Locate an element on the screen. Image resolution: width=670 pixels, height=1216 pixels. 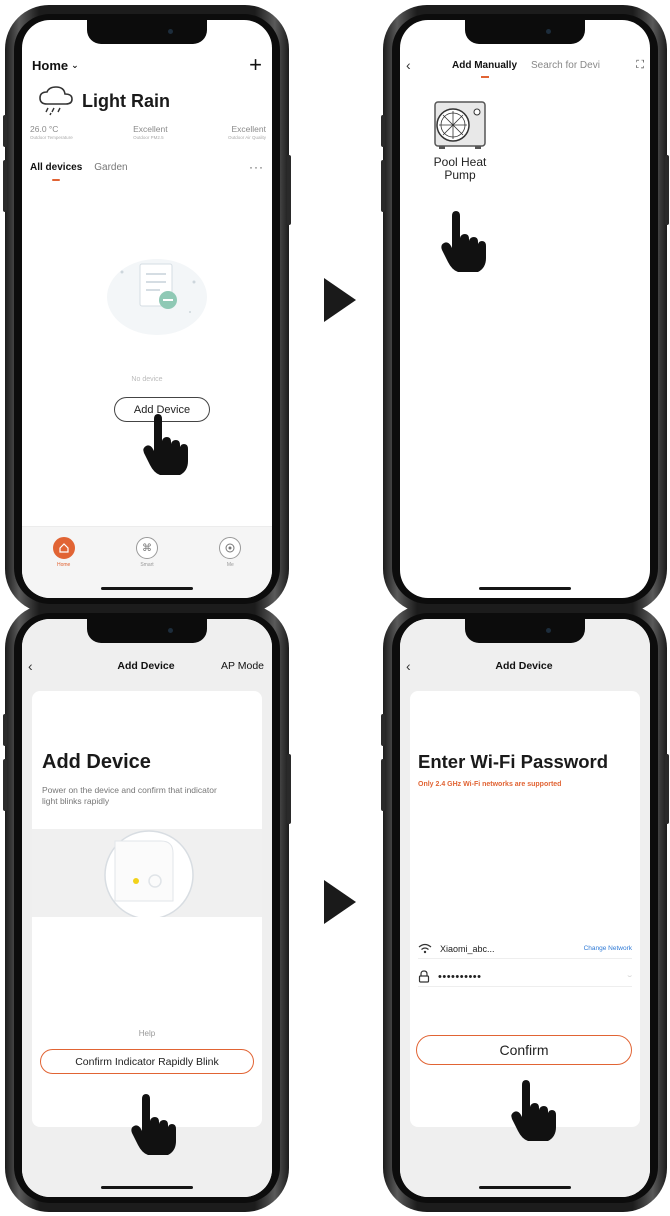
weather-summary: Light Rain is located at coordinates (104, 101).